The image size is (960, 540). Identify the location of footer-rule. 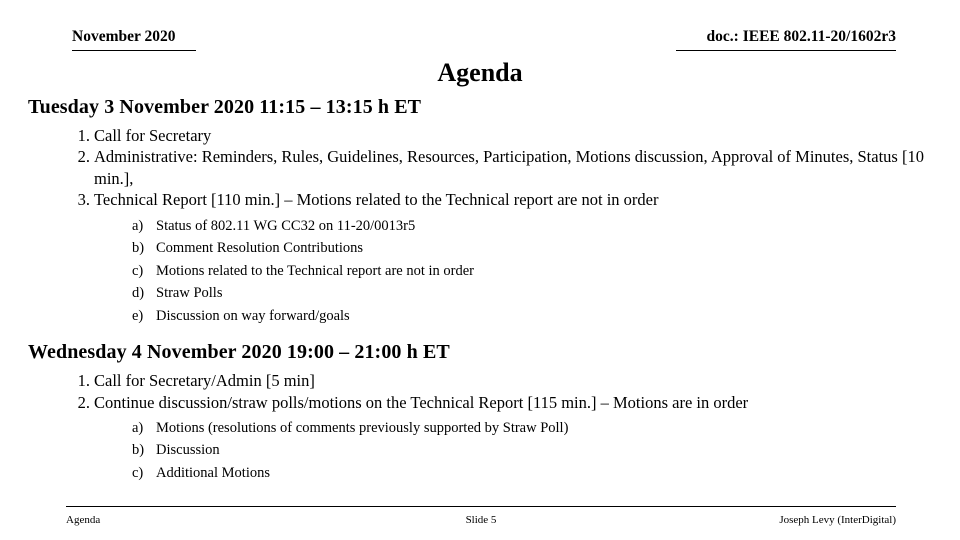
(481, 506).